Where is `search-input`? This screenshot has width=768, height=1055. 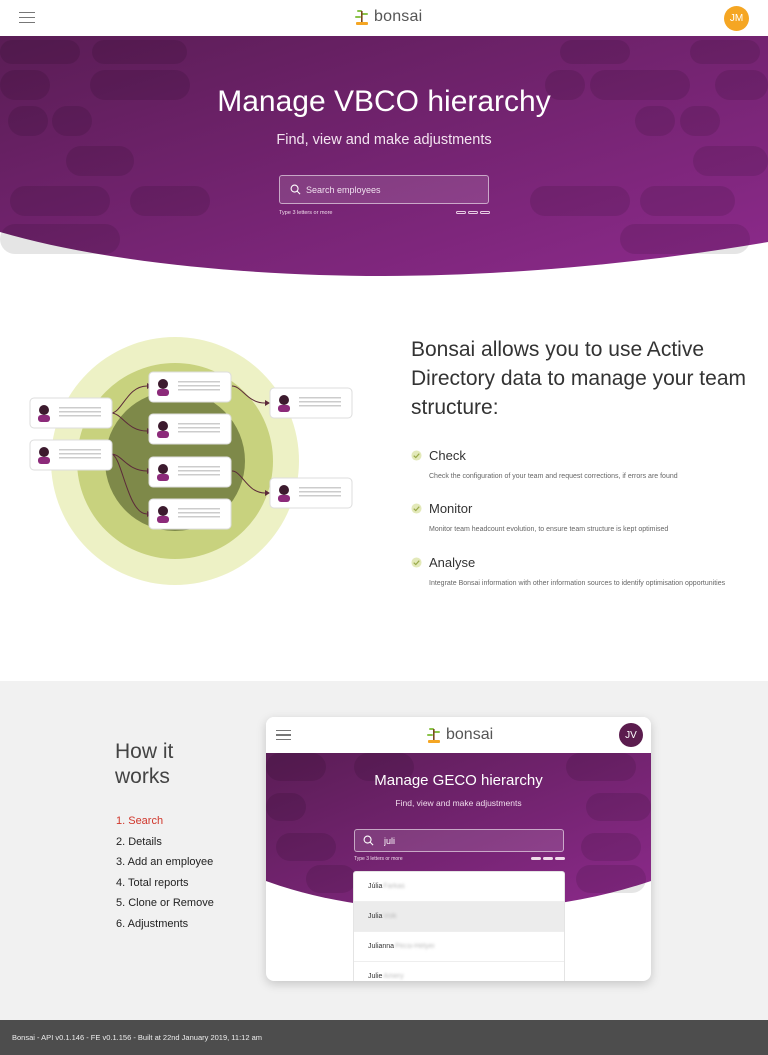
search-input is located at coordinates (391, 189).